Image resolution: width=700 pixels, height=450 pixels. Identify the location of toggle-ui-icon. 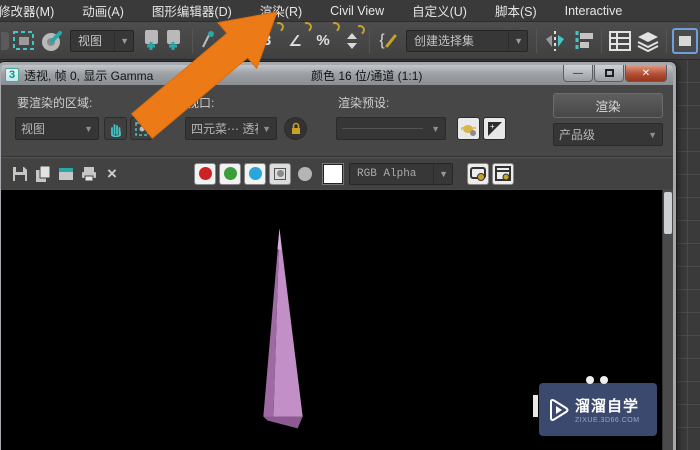
(503, 173).